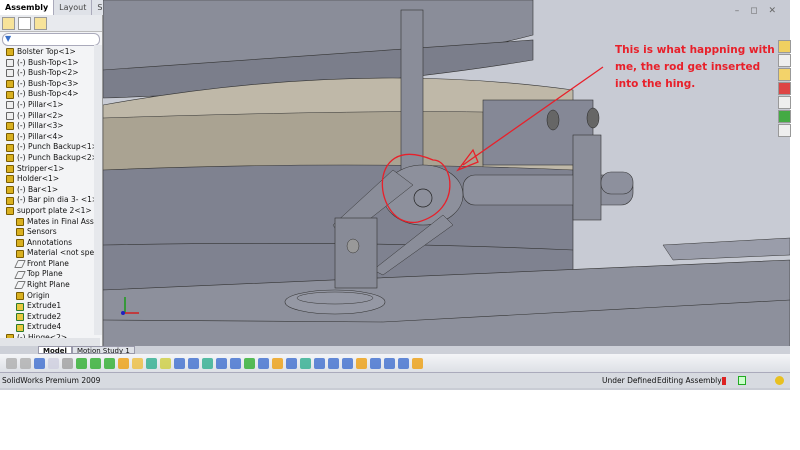 Image resolution: width=800 pixels, height=450 pixels. I want to click on window-controls: – ◻ ✕, so click(757, 11).